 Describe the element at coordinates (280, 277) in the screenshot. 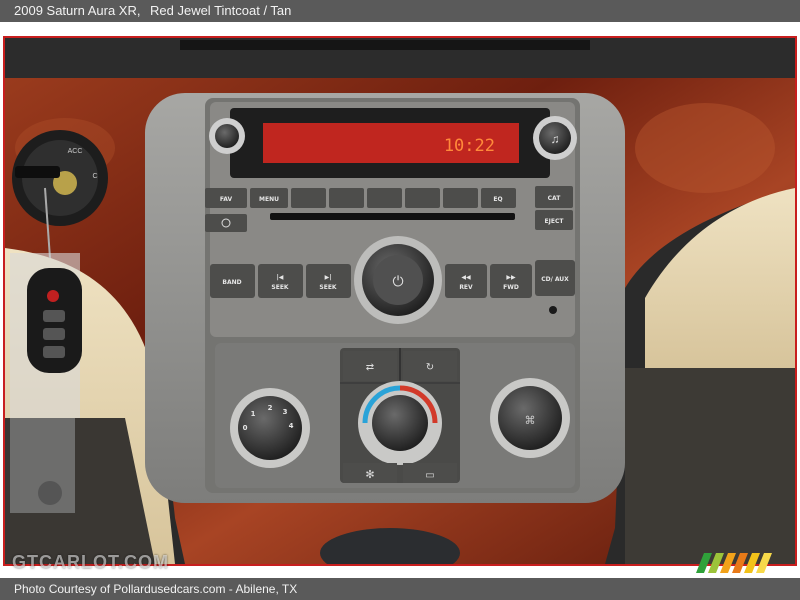

I see `seek-back-icon: |◀` at that location.